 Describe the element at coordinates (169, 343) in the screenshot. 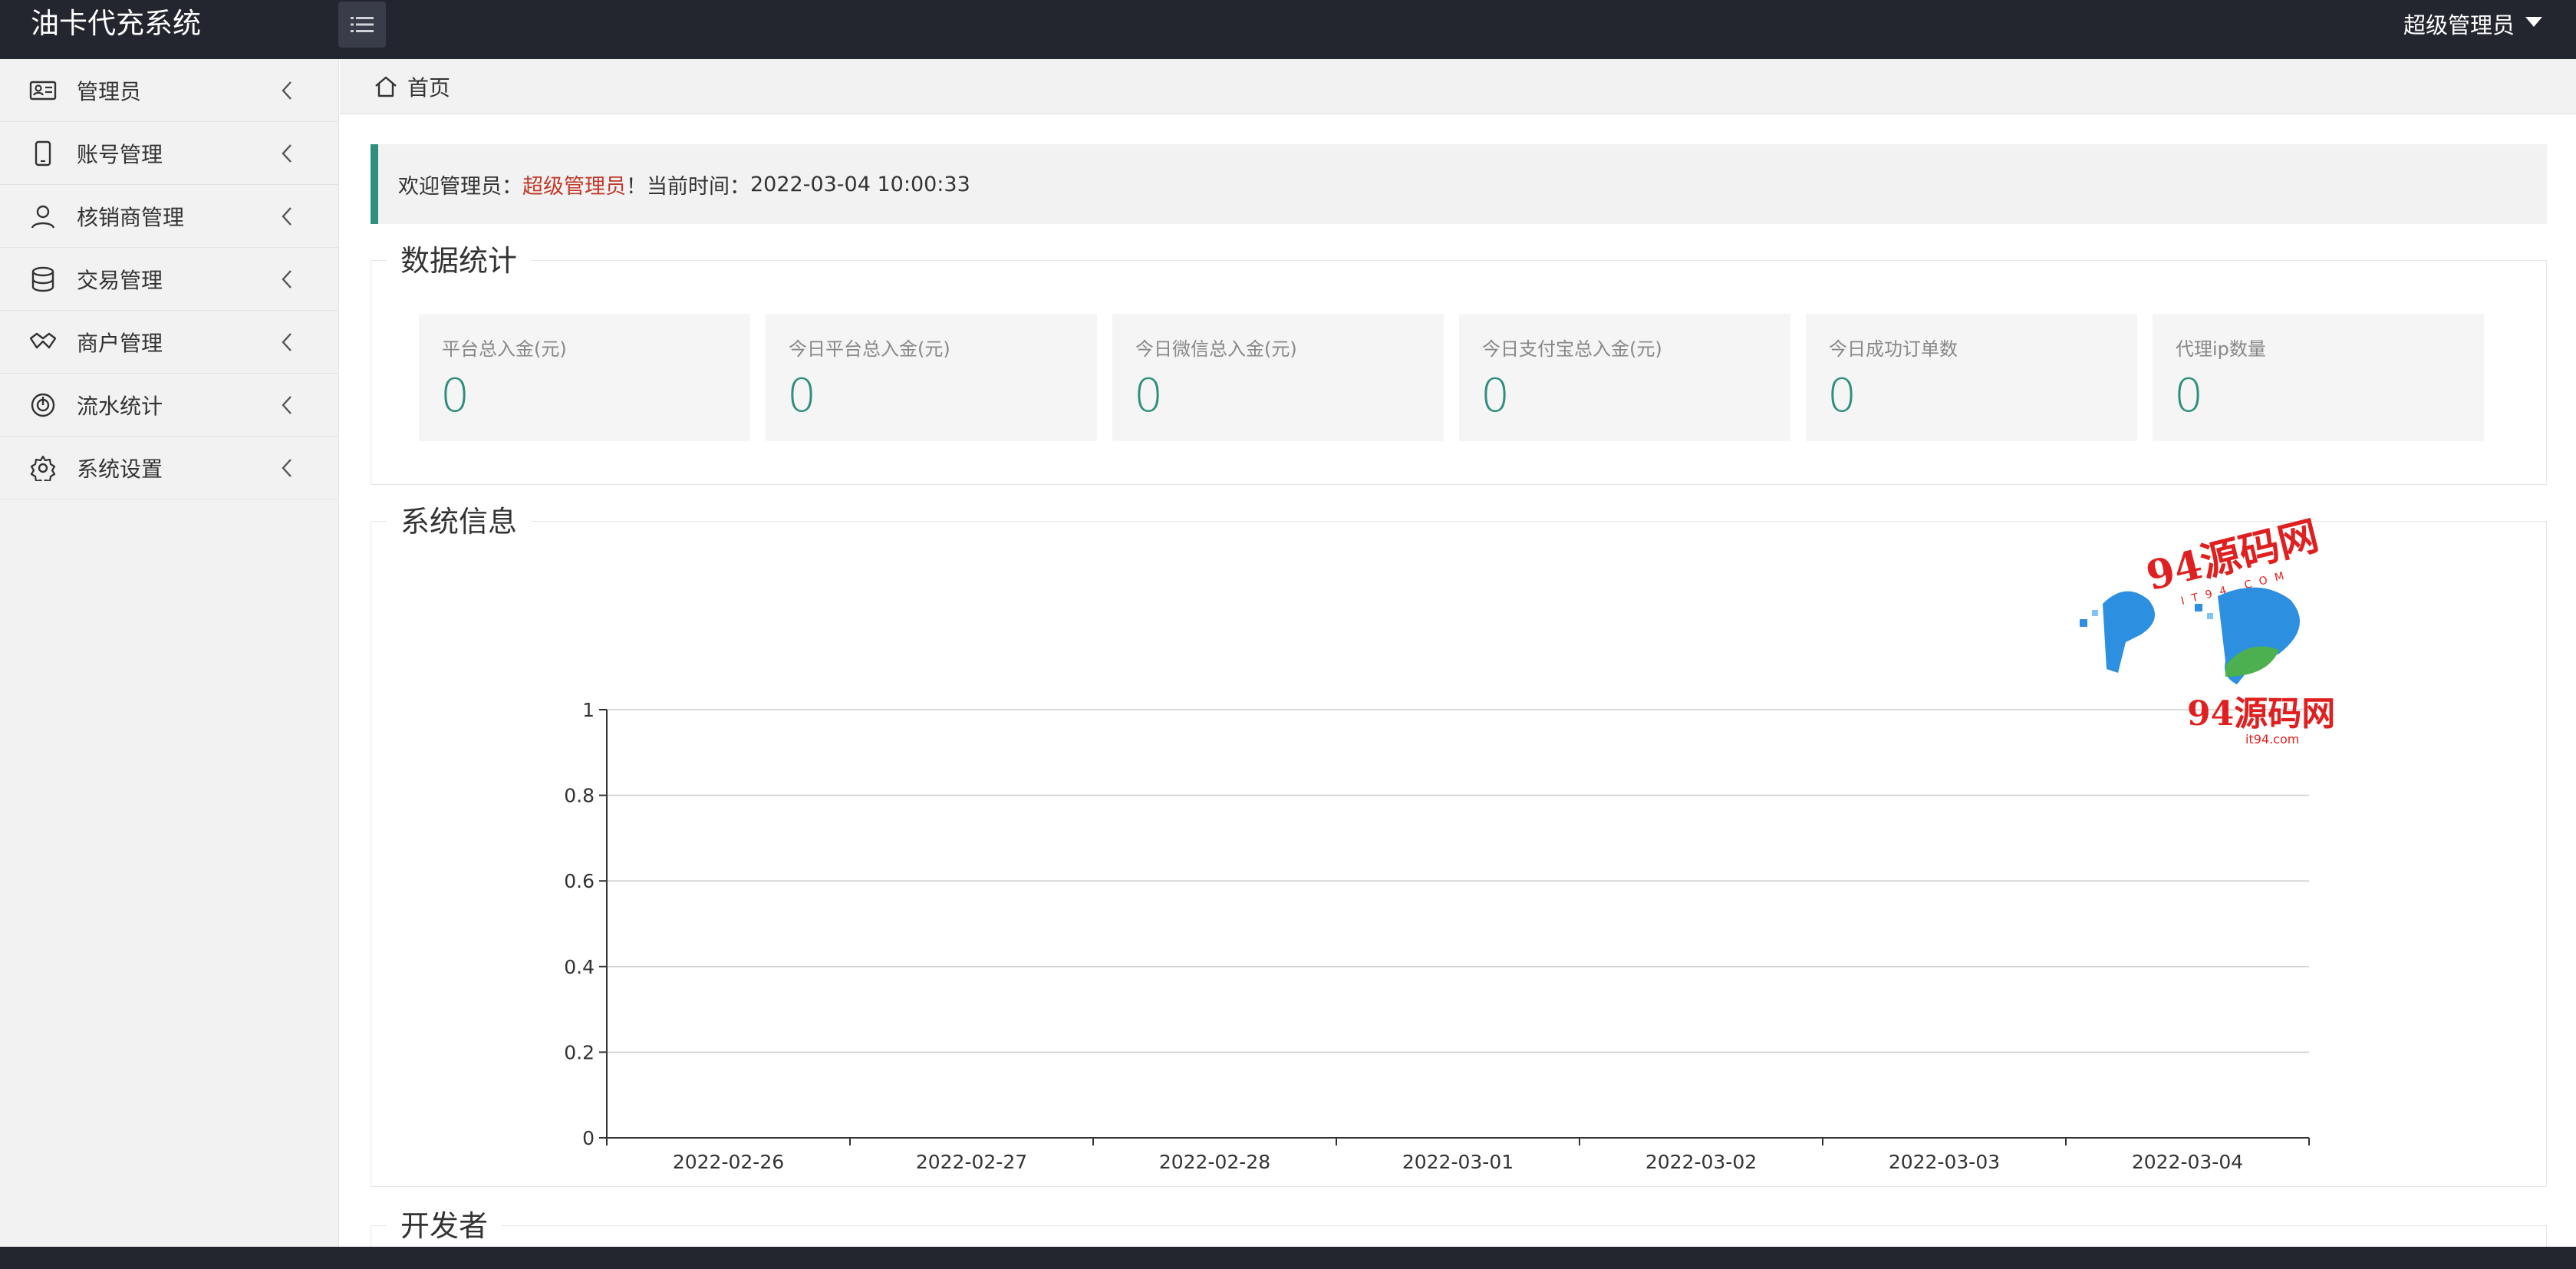

I see `sidebar-item-merchants: 商户管理` at that location.